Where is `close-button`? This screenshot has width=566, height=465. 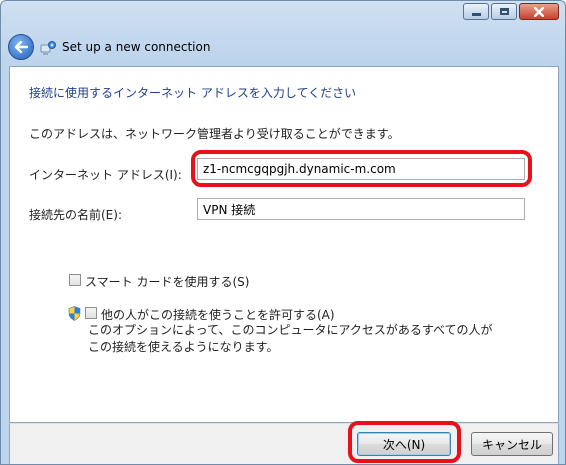
close-button is located at coordinates (539, 11).